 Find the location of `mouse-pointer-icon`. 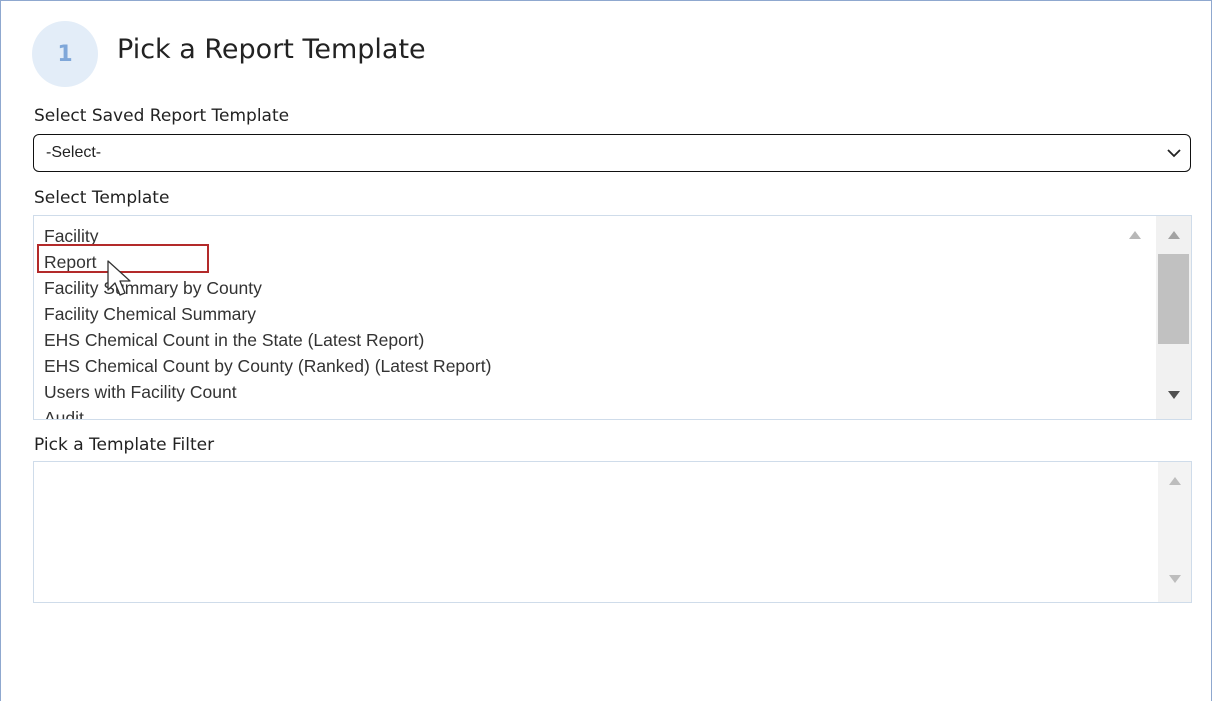

mouse-pointer-icon is located at coordinates (119, 278).